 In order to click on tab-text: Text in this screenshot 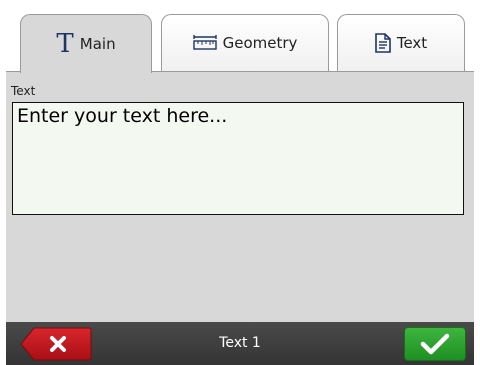, I will do `click(401, 42)`.